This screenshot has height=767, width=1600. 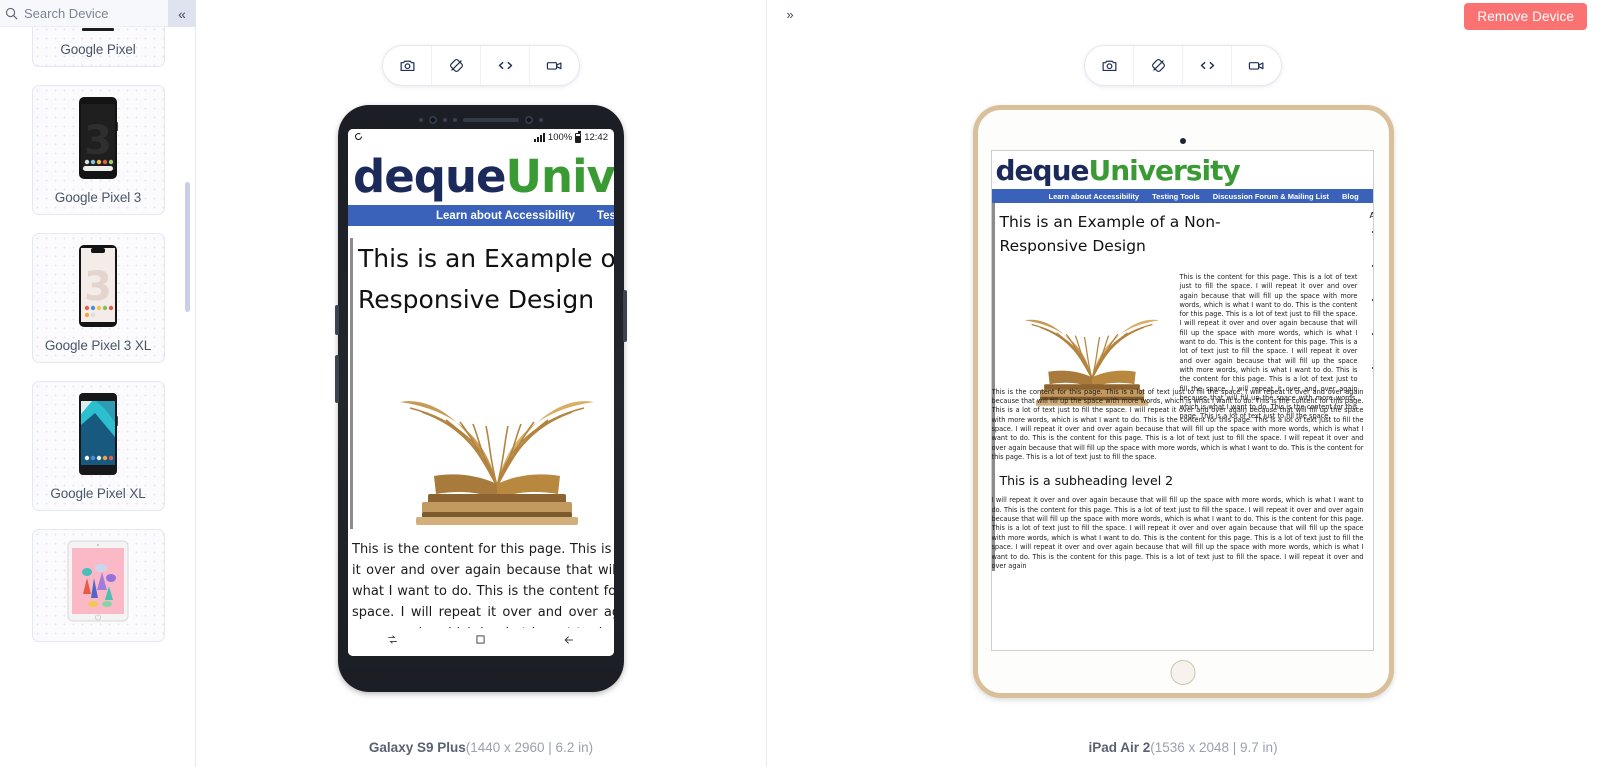 I want to click on battery-percent: 100%, so click(x=560, y=137).